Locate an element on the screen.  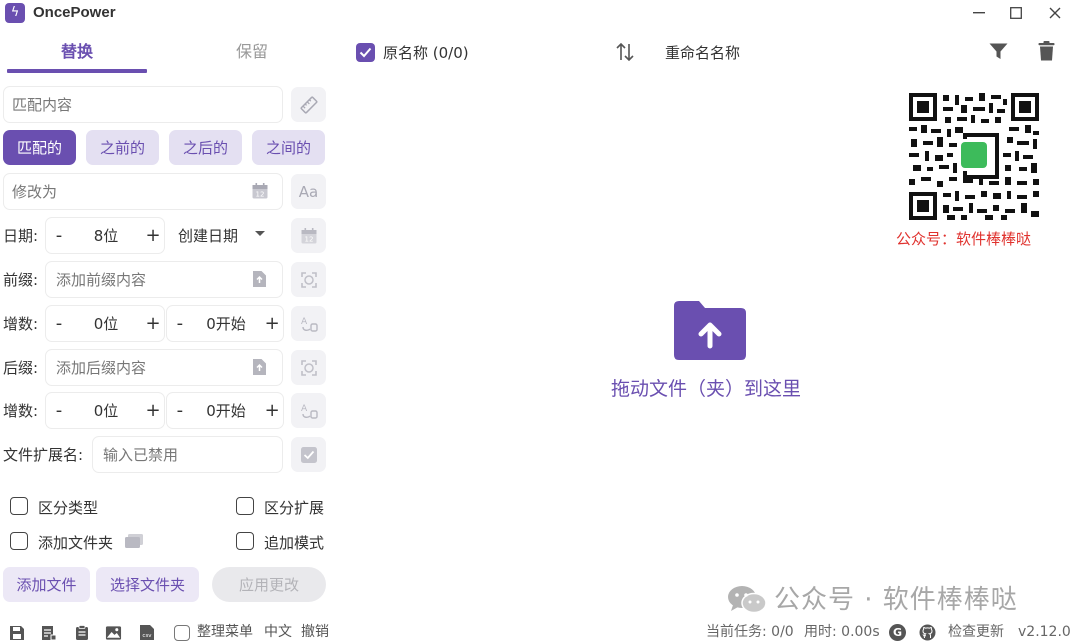
prefix-digits-stepper: - 0位 + is located at coordinates (105, 323).